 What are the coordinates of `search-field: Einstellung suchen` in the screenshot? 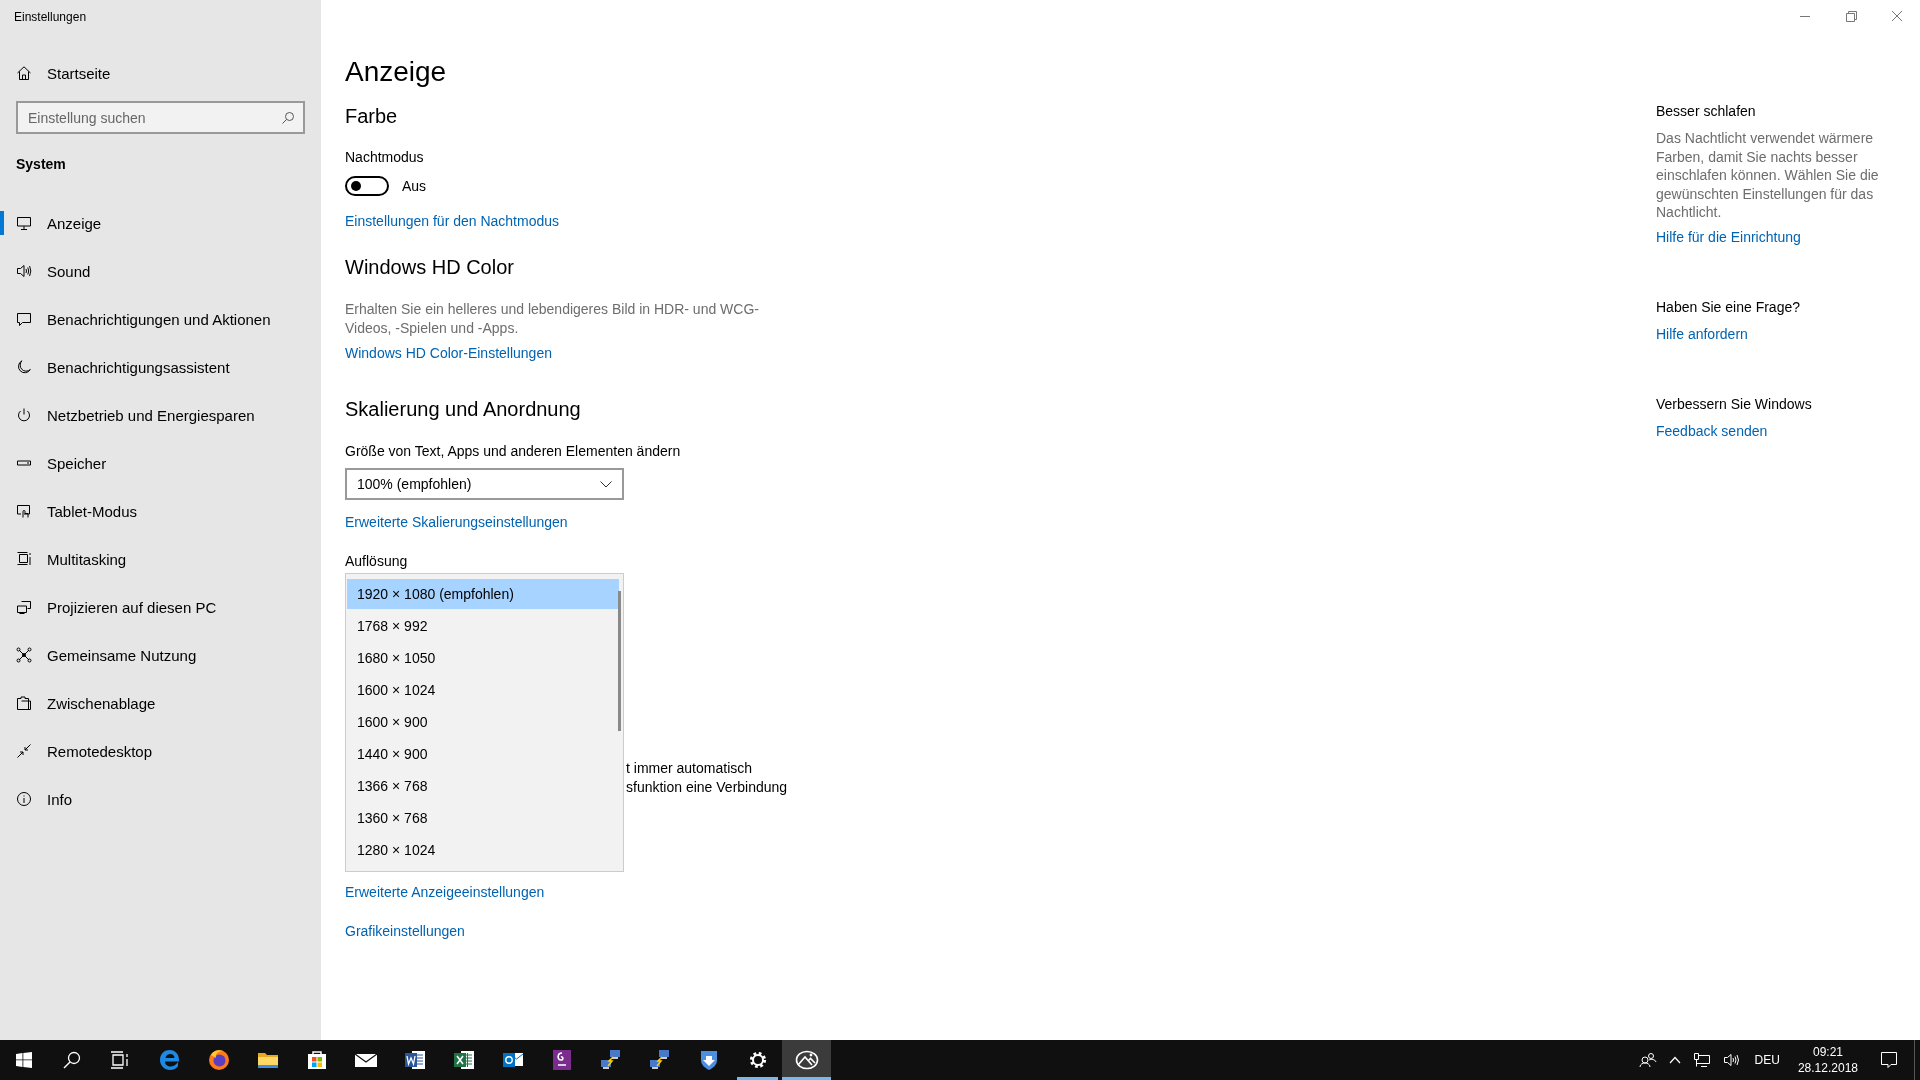 It's located at (160, 117).